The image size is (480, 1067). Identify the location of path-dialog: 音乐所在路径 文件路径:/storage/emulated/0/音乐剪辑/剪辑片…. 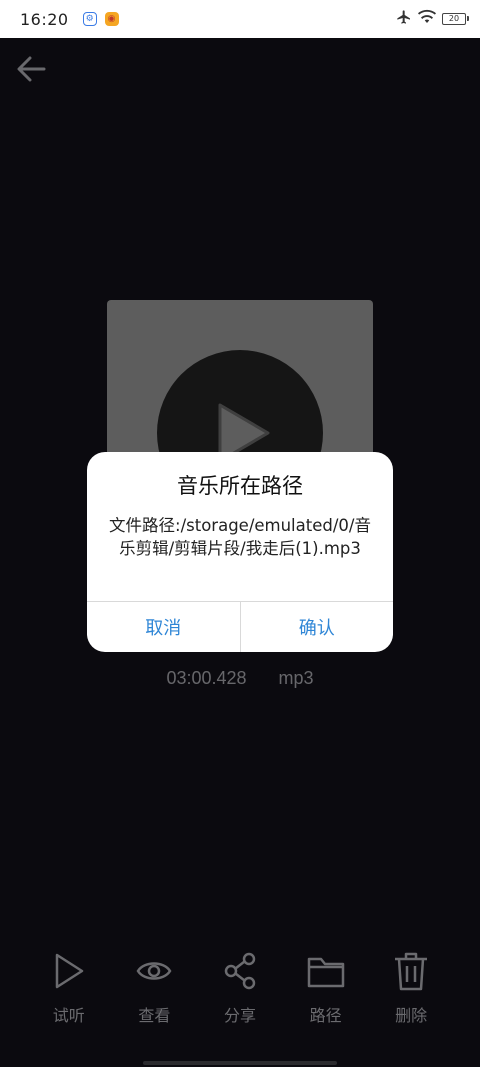
(240, 552).